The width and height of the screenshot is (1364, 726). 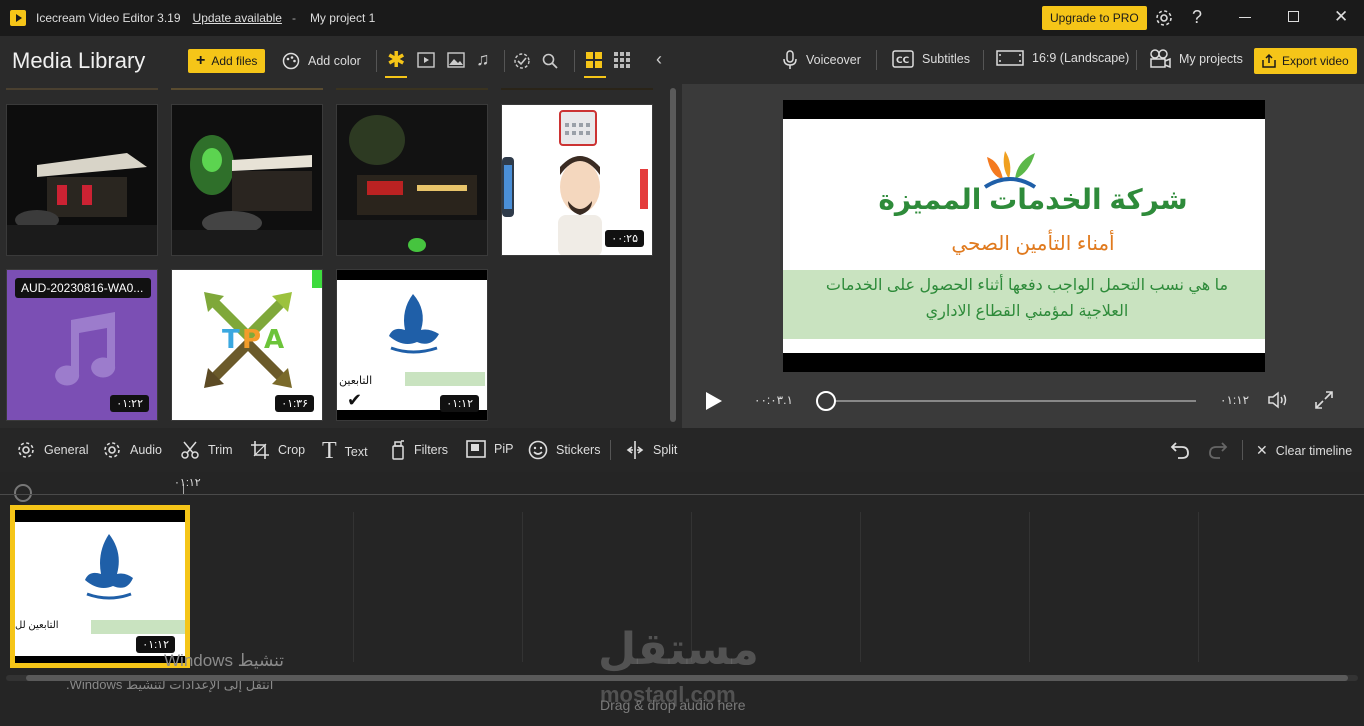 What do you see at coordinates (476, 449) in the screenshot?
I see `pip-icon` at bounding box center [476, 449].